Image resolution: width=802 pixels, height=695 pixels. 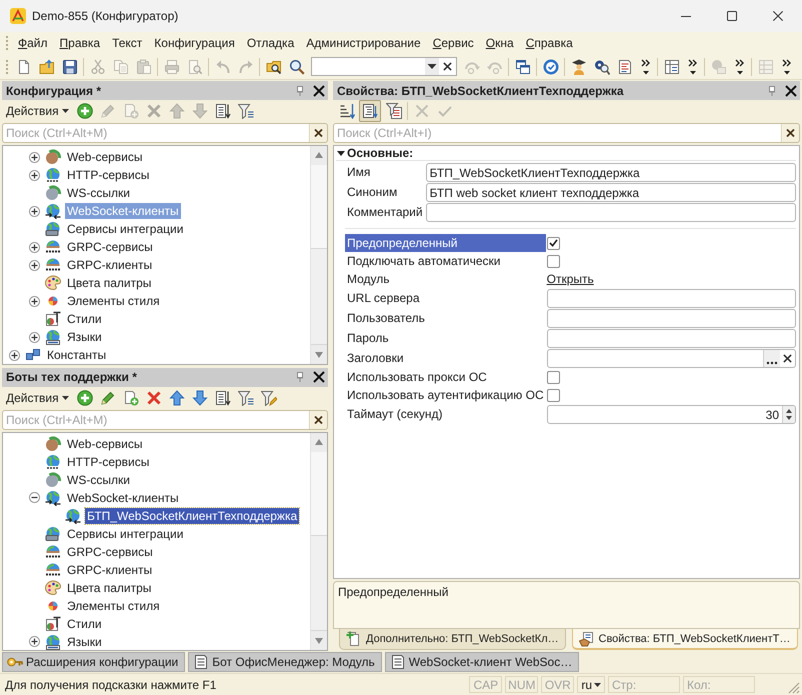 I want to click on menu-item: Администрирование, so click(x=363, y=43).